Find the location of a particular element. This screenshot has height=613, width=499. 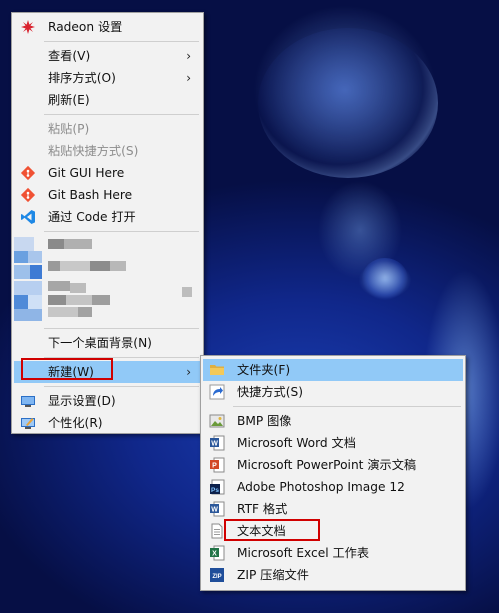

menu-item-next-background: 下一个桌面背景(N) is located at coordinates (107, 343).